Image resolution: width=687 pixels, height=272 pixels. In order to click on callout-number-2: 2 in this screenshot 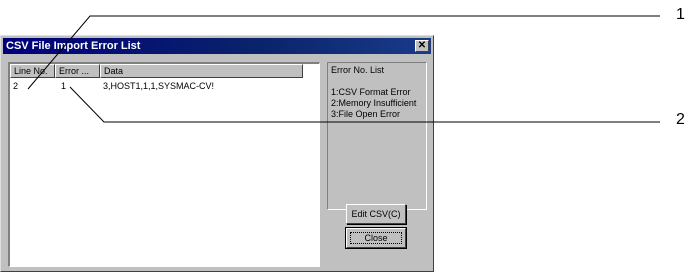, I will do `click(680, 119)`.